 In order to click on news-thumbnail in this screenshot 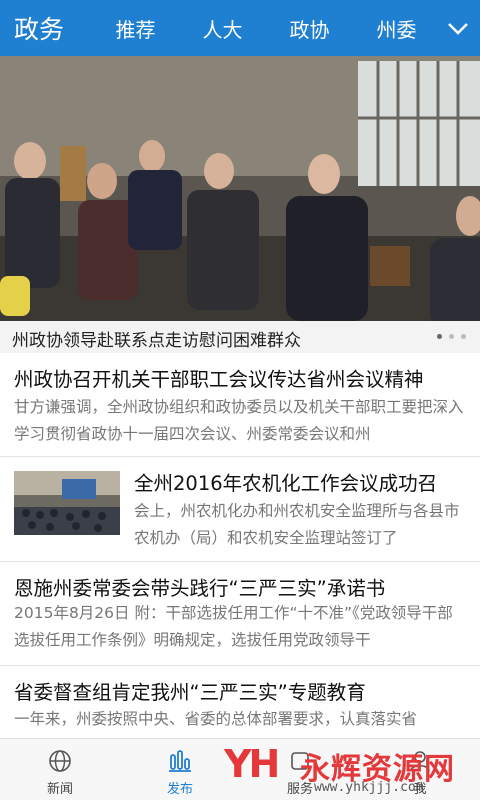, I will do `click(67, 503)`.